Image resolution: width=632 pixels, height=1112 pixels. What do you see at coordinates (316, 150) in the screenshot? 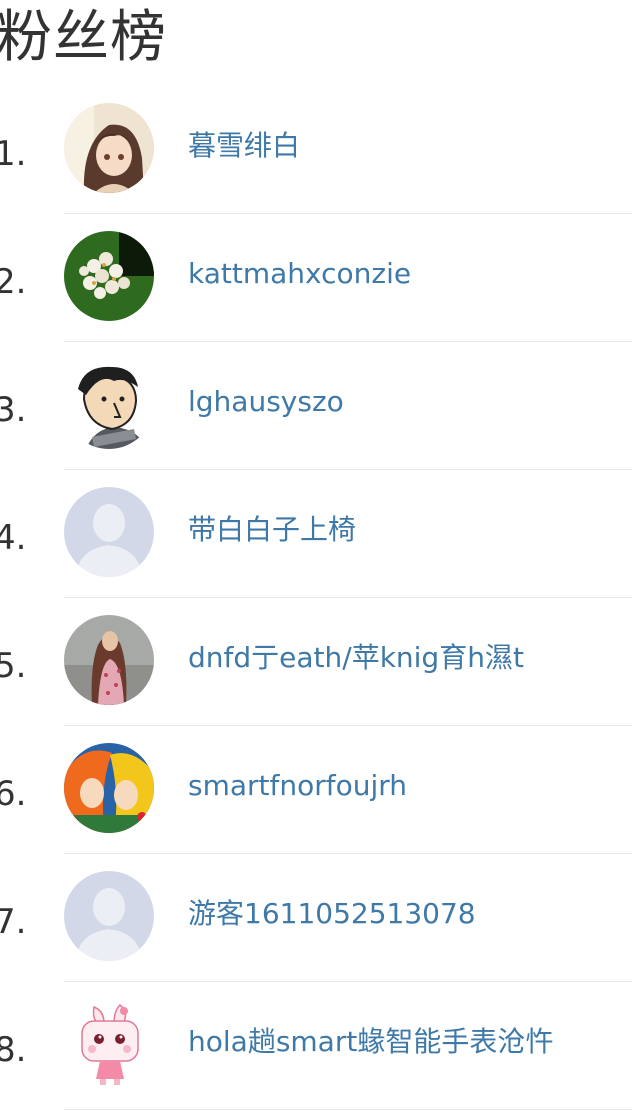
I see `list-item: 1. 暮雪绯白` at bounding box center [316, 150].